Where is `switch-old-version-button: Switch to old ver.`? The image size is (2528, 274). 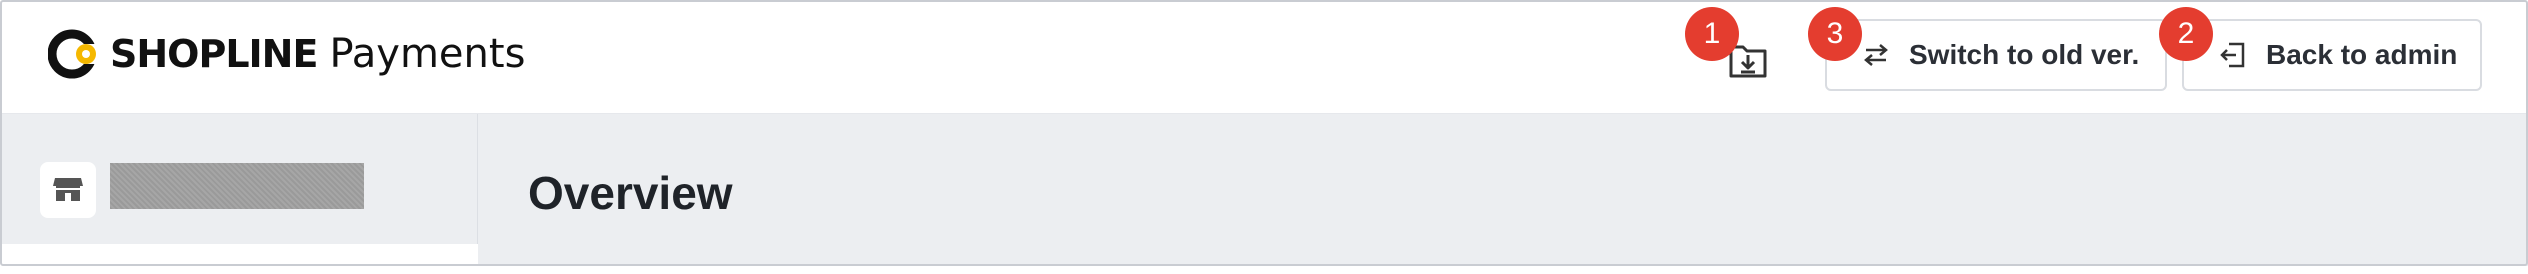 switch-old-version-button: Switch to old ver. is located at coordinates (1996, 55).